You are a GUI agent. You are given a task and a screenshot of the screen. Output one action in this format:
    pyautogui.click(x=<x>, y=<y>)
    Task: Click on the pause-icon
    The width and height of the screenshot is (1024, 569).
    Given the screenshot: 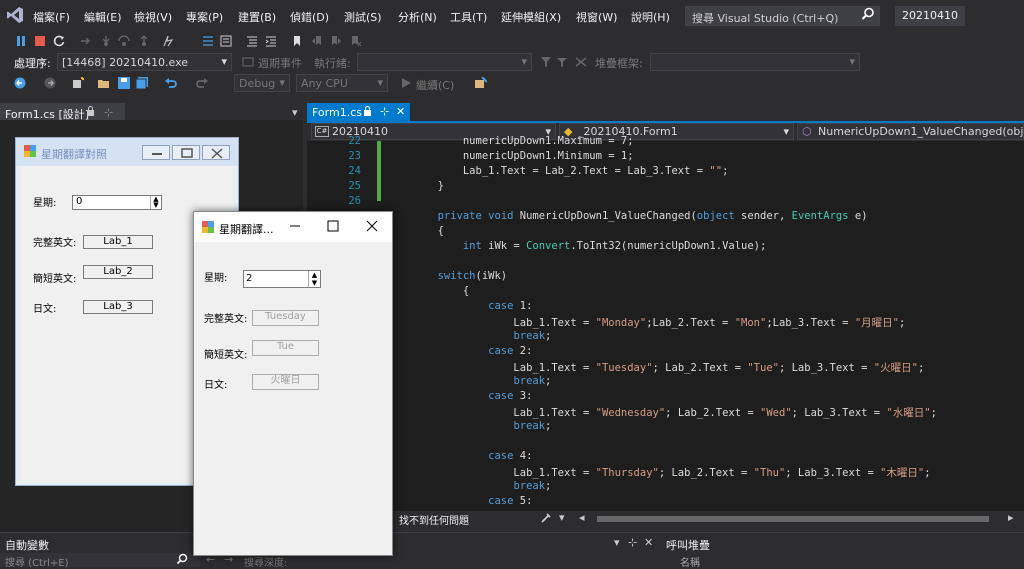 What is the action you would take?
    pyautogui.click(x=21, y=41)
    